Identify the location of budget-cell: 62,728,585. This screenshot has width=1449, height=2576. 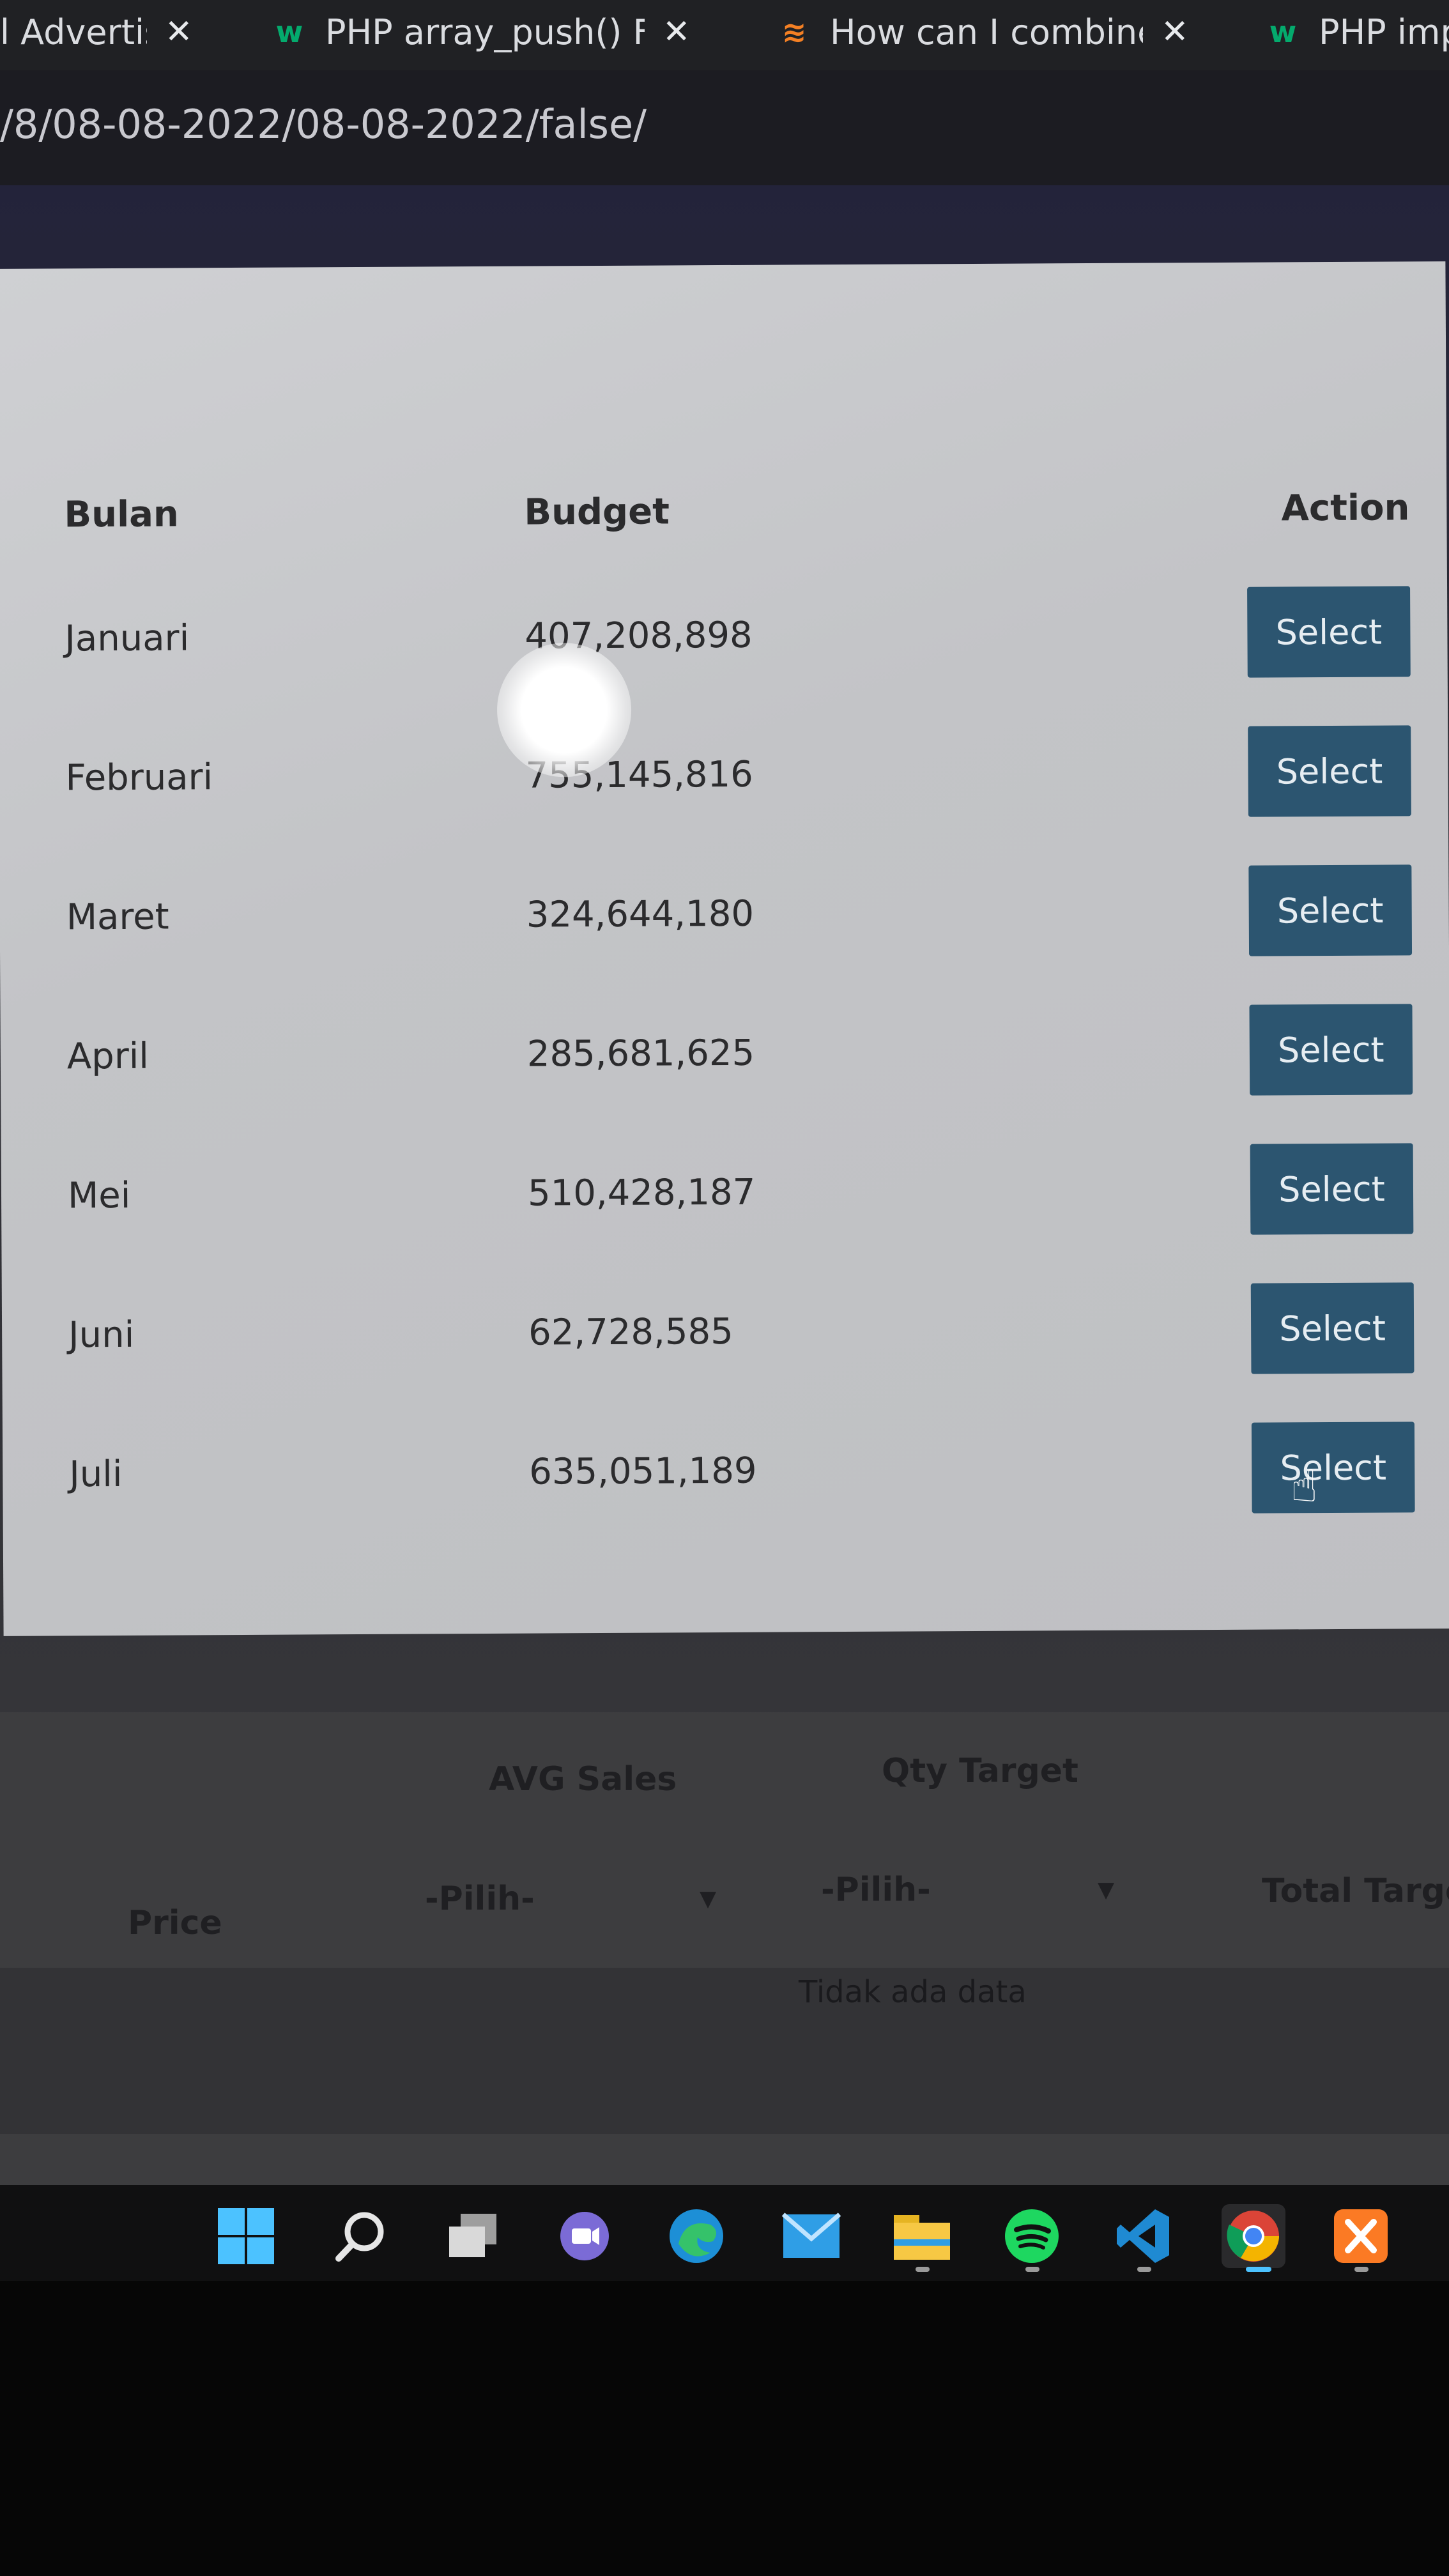
(630, 1332).